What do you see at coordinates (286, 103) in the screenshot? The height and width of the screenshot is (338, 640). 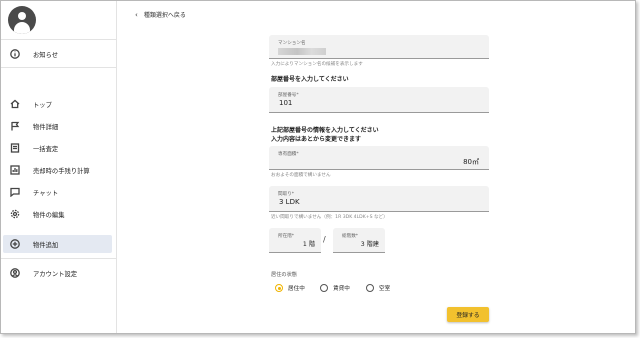 I see `room-number-value: 101` at bounding box center [286, 103].